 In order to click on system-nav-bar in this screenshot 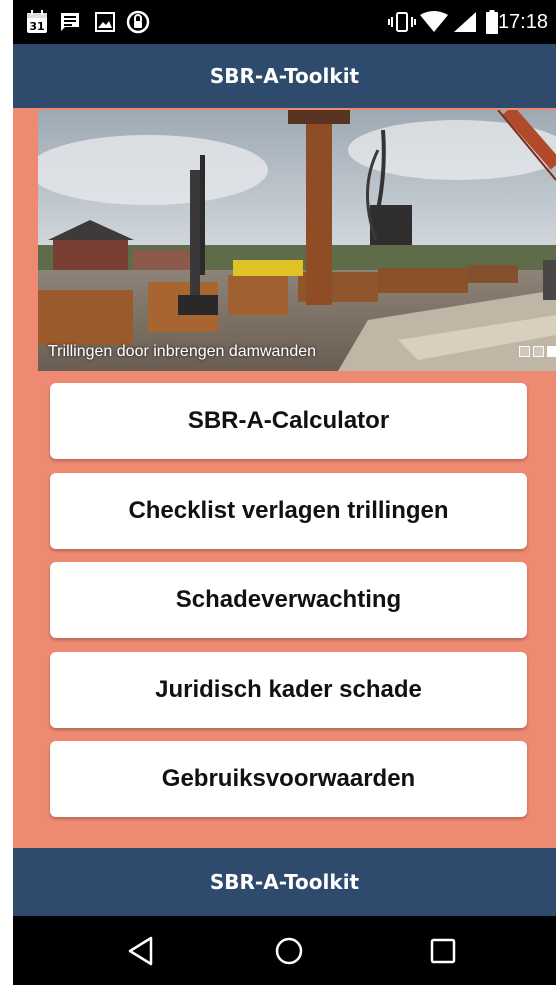, I will do `click(284, 950)`.